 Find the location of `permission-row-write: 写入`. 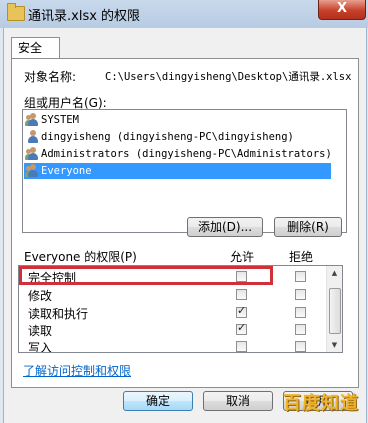

permission-row-write: 写入 is located at coordinates (174, 345).